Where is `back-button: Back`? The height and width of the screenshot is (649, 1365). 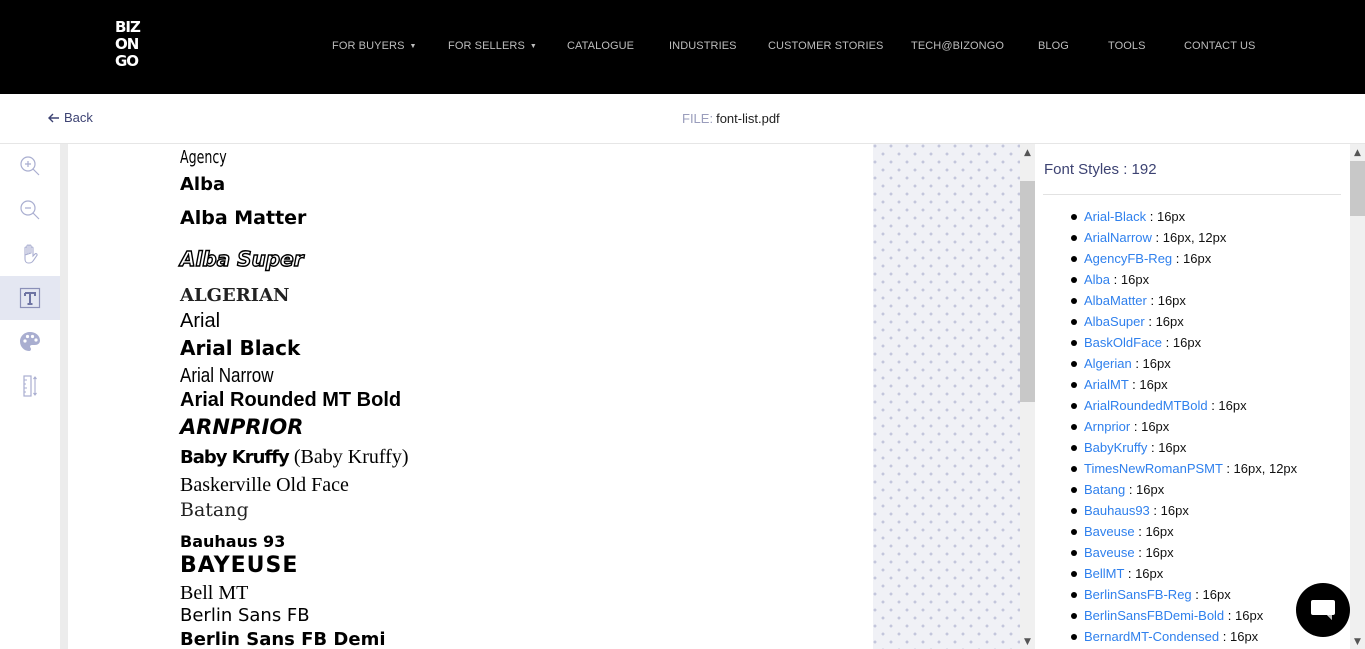 back-button: Back is located at coordinates (70, 117).